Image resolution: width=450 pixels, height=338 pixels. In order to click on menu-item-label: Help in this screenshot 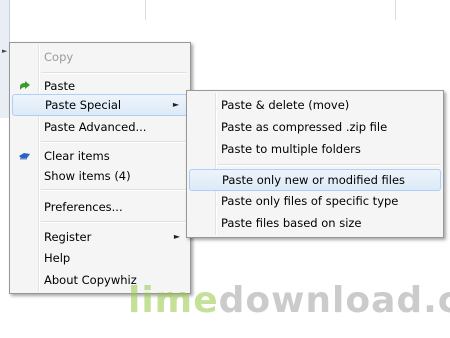, I will do `click(57, 258)`.